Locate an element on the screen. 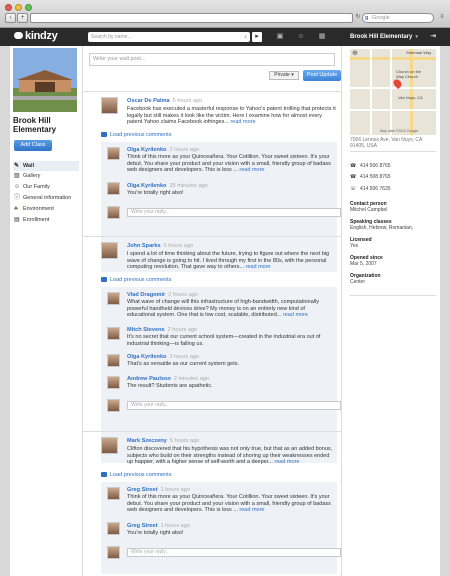 This screenshot has height=576, width=450. info-icon: ⓘ is located at coordinates (17, 198).